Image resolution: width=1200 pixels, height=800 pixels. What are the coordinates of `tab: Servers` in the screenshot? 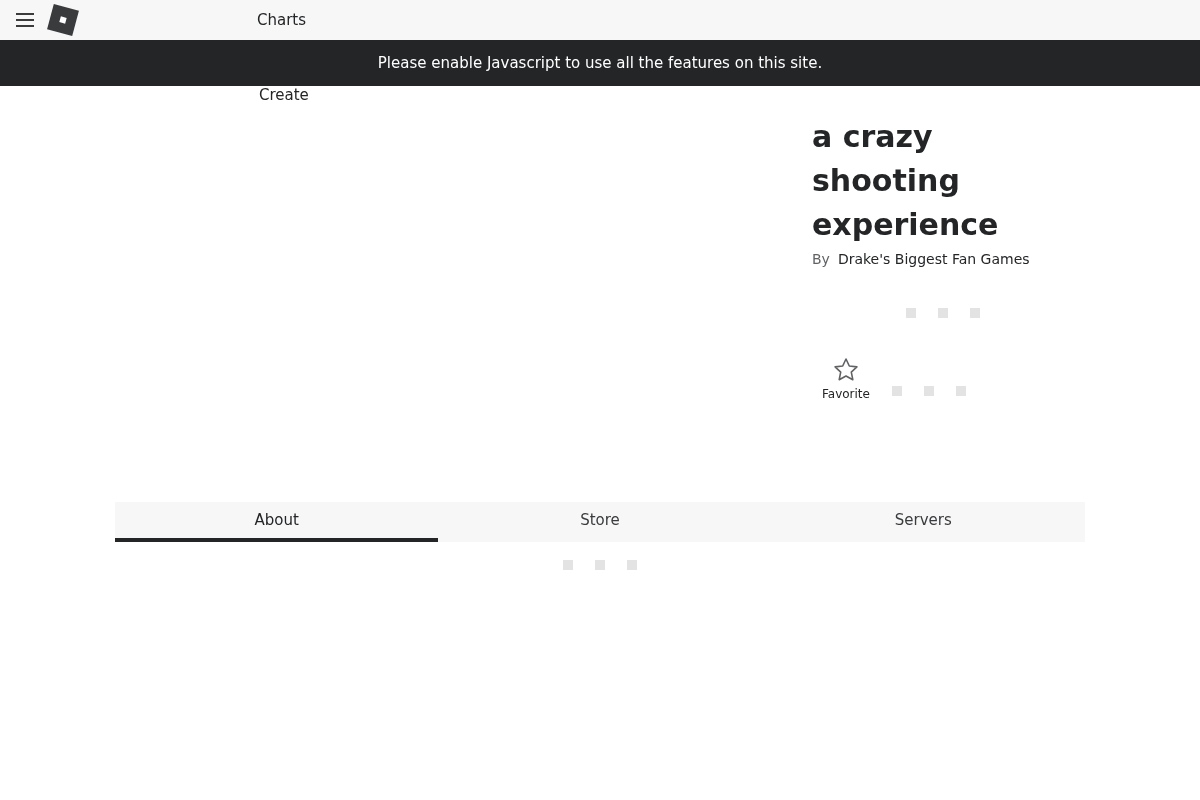 It's located at (923, 522).